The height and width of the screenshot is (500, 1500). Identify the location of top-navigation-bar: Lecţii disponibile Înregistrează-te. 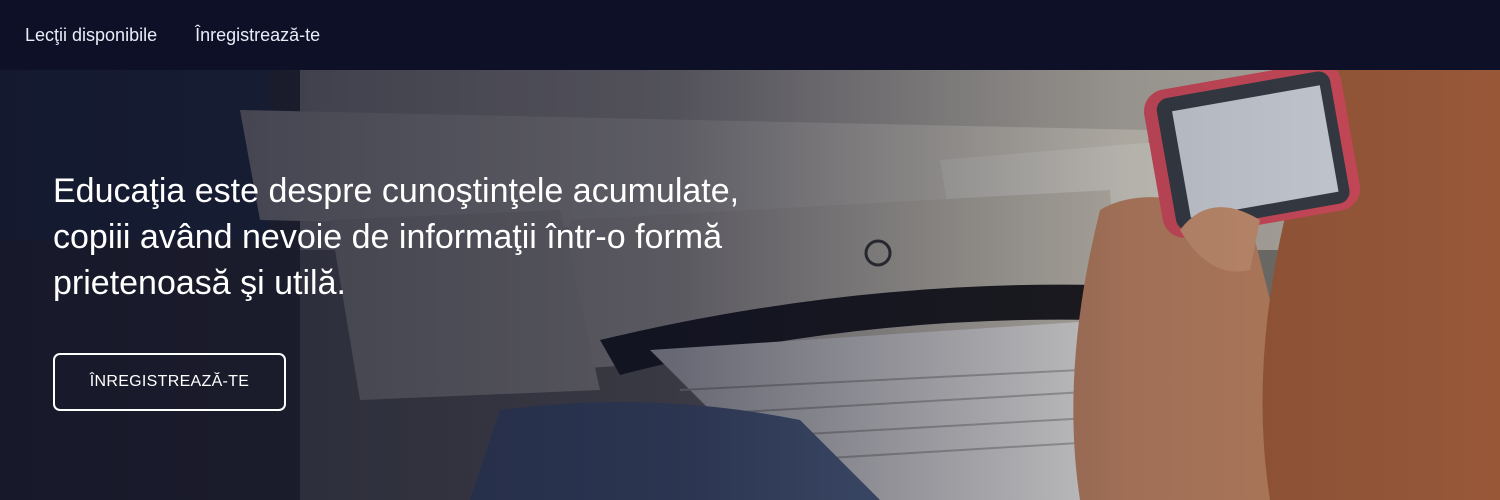
(750, 35).